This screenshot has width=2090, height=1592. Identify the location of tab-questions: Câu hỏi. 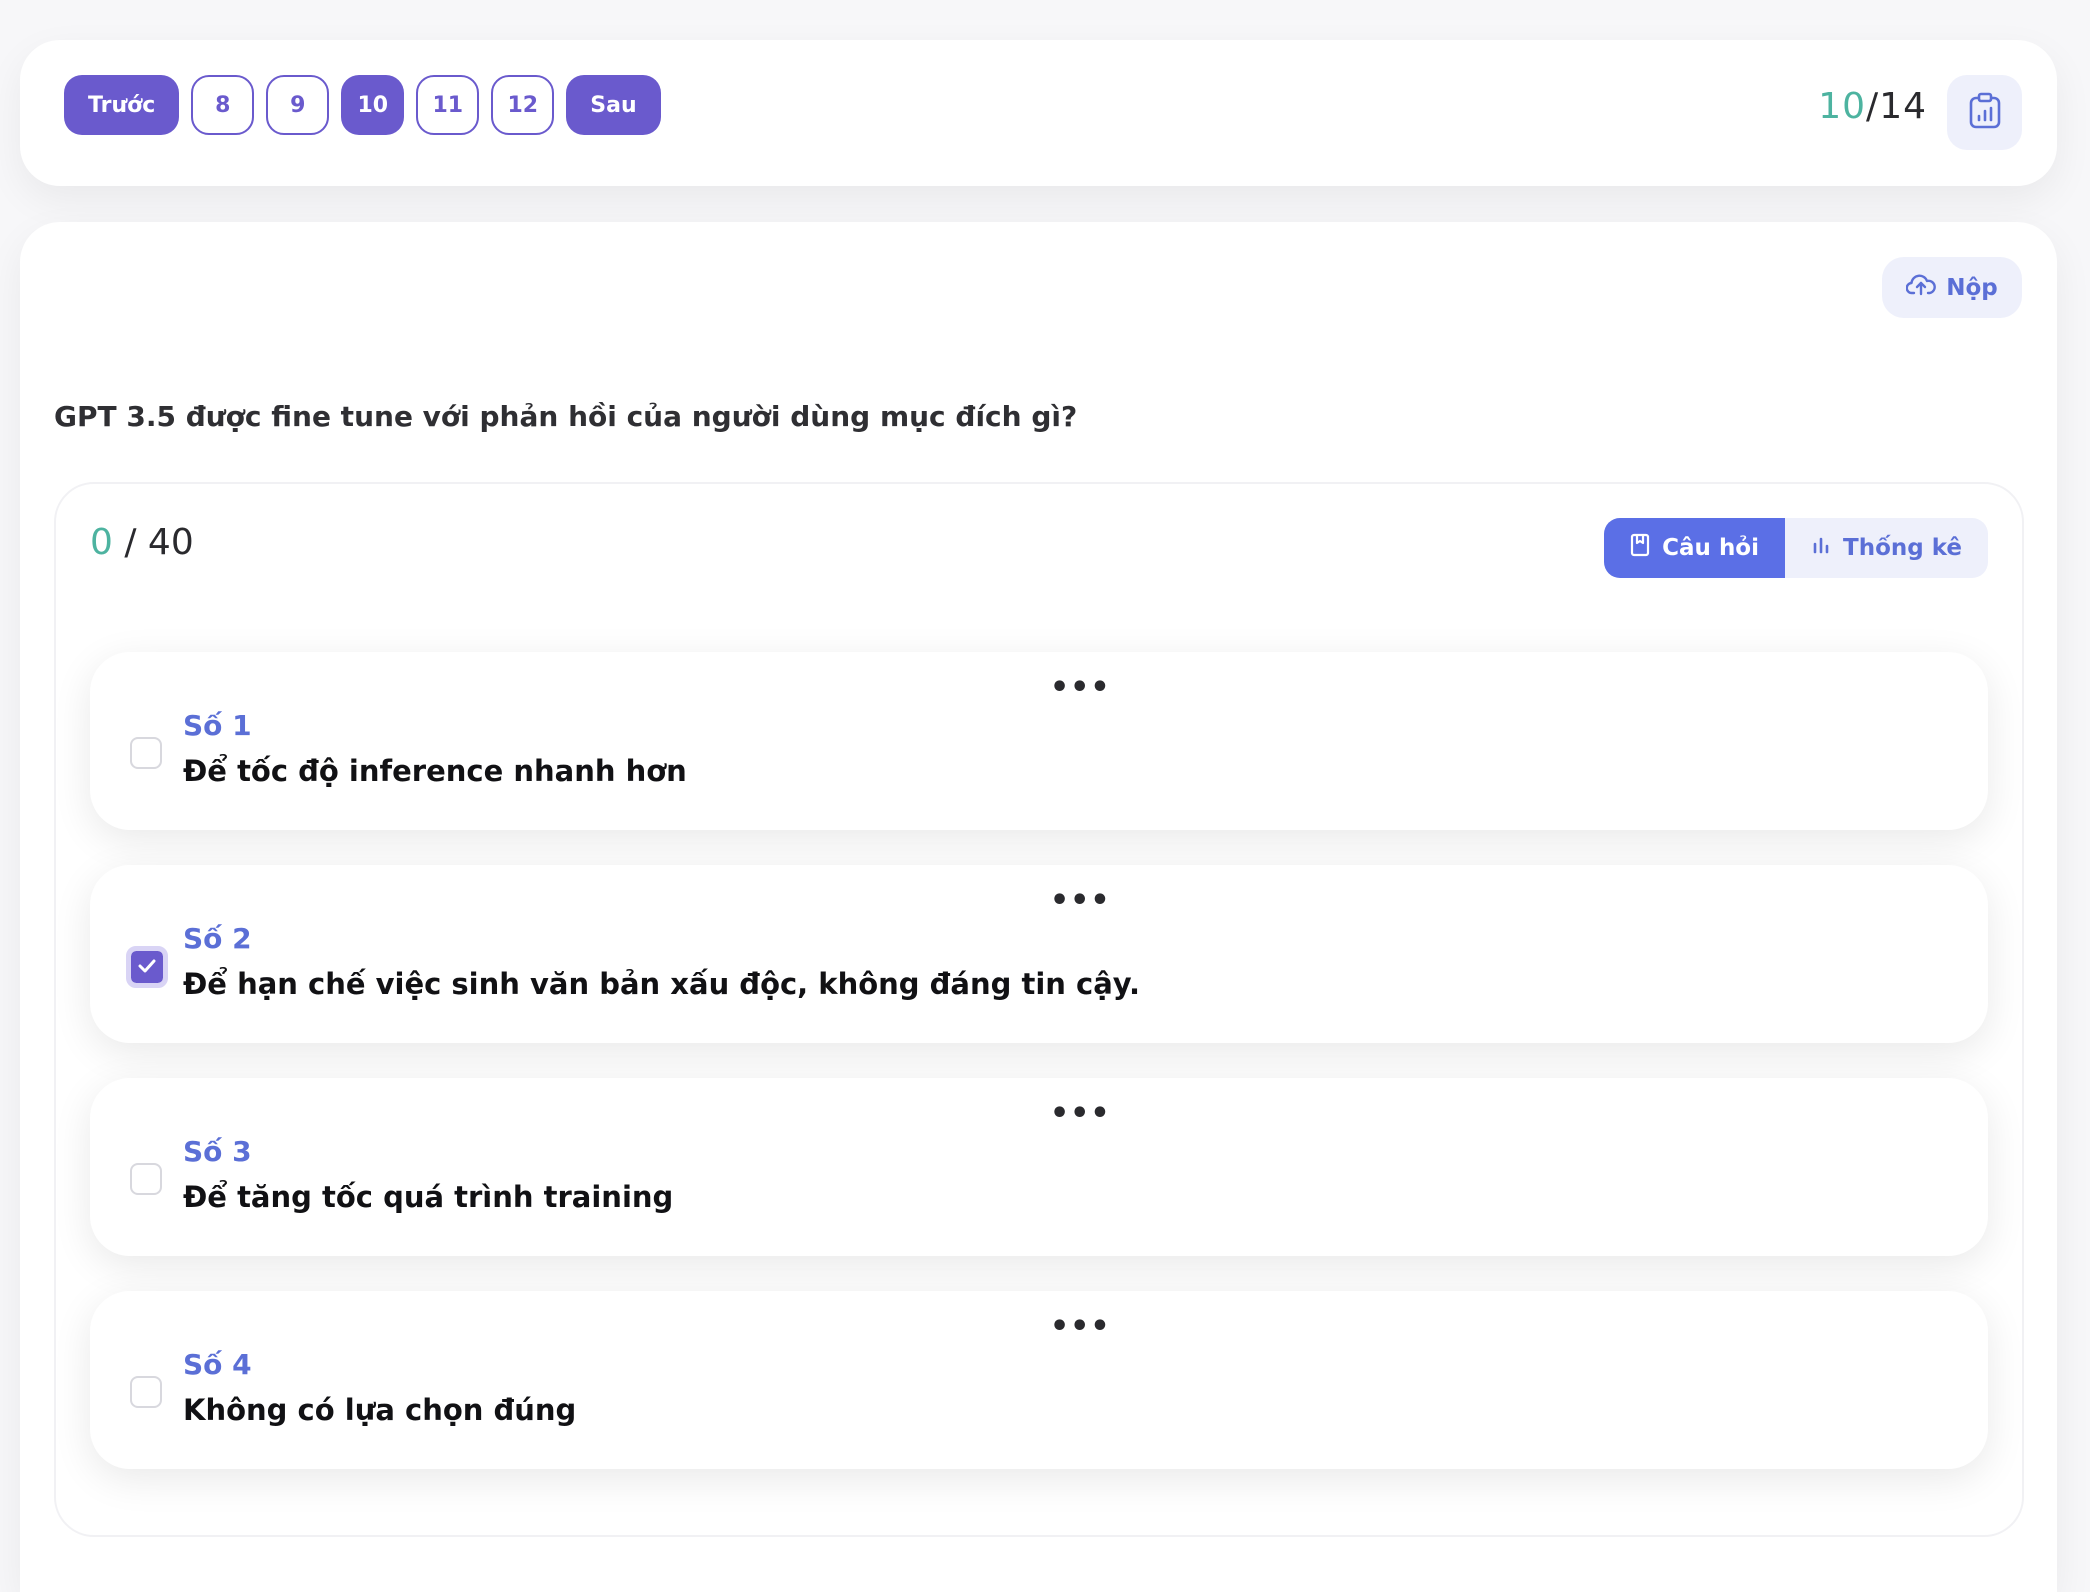
(1694, 548).